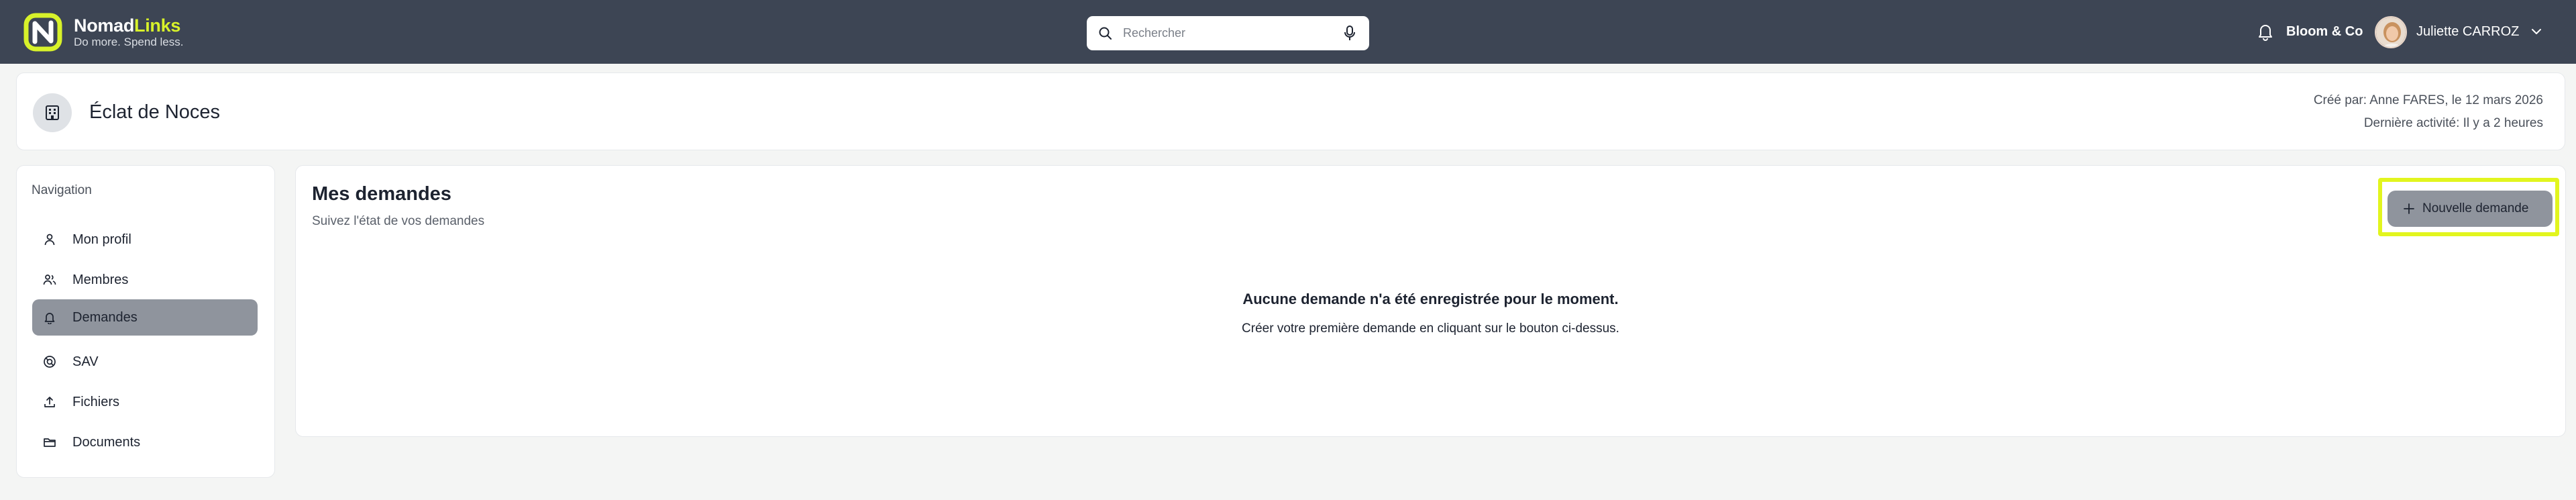 The width and height of the screenshot is (2576, 500). I want to click on sidebar-item-demandes: Demandes, so click(145, 317).